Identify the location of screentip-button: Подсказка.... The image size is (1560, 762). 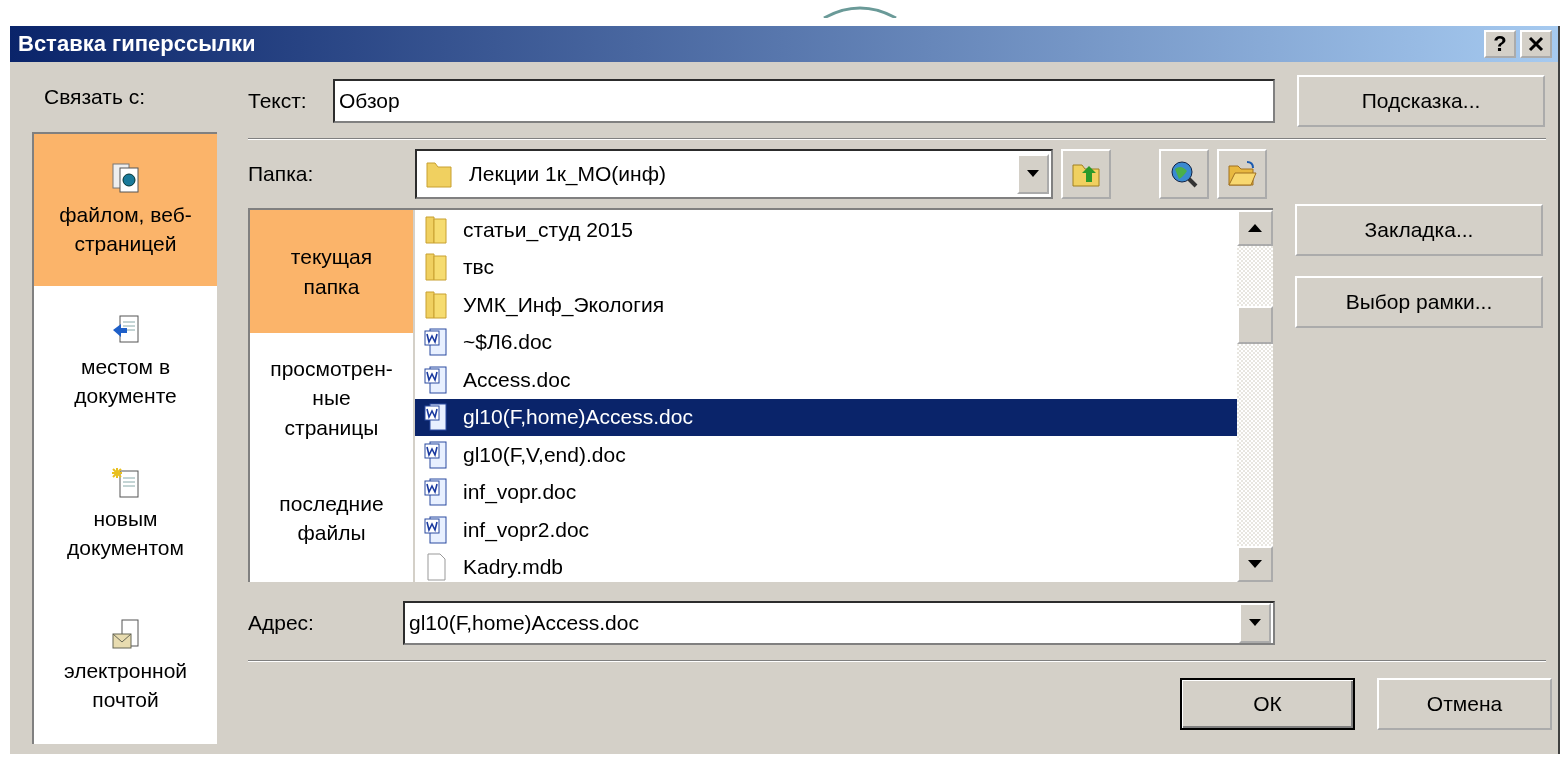
(1421, 101).